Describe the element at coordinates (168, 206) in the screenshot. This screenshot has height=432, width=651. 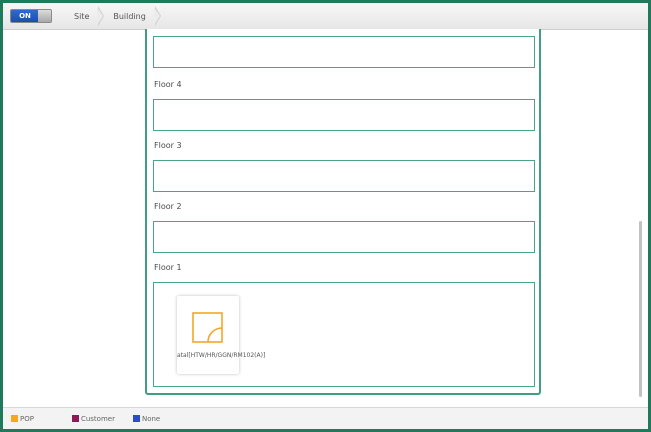
I see `floor-2-label: Floor 2` at that location.